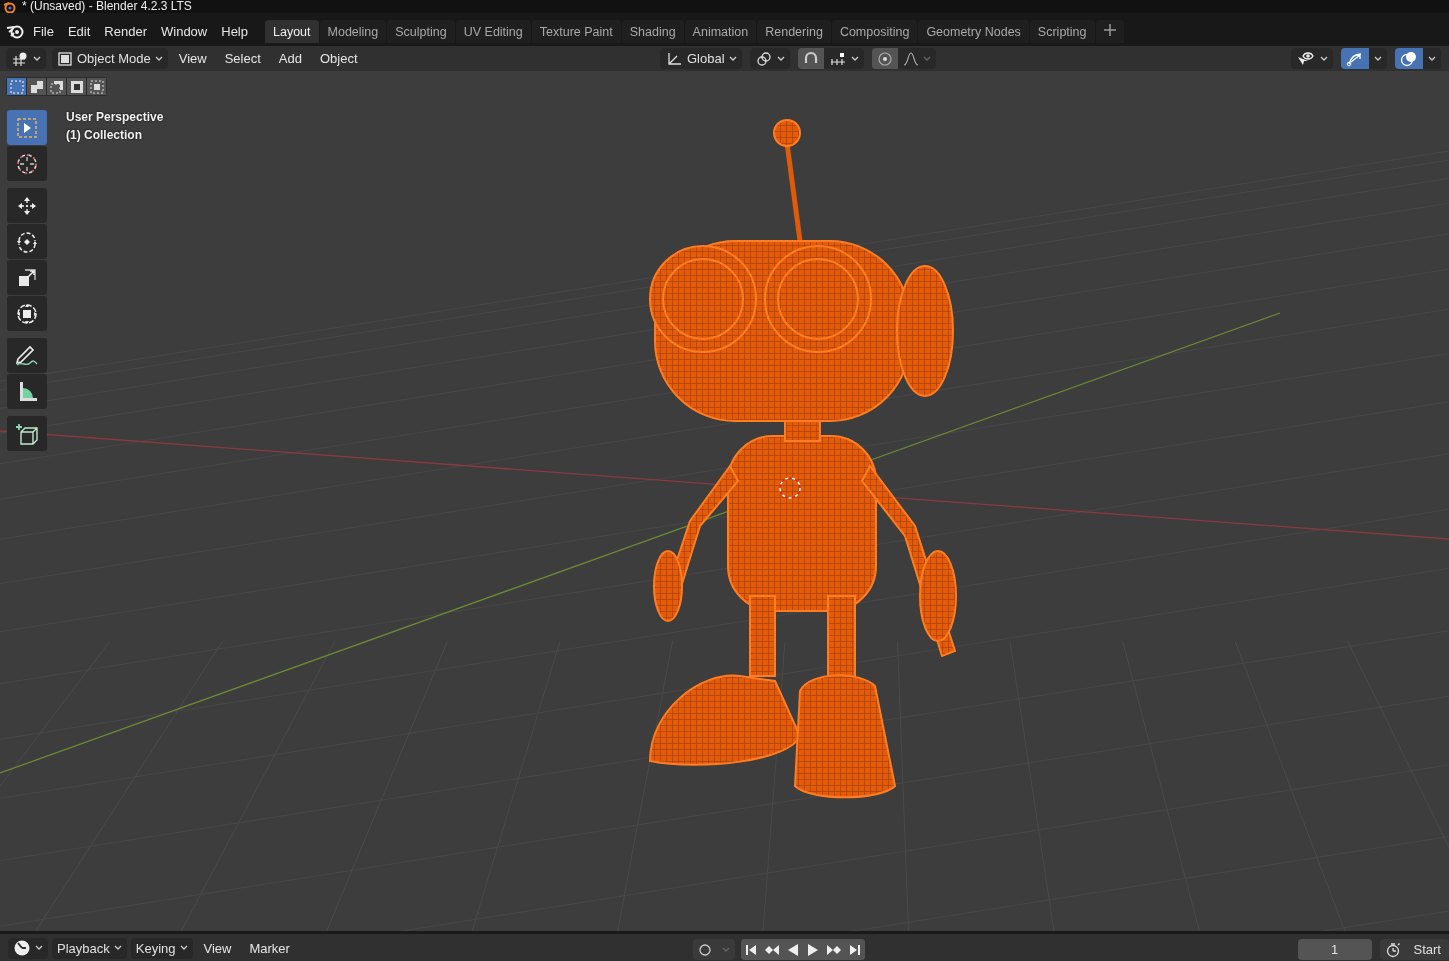 This screenshot has height=961, width=1449. Describe the element at coordinates (22, 948) in the screenshot. I see `clock-icon` at that location.